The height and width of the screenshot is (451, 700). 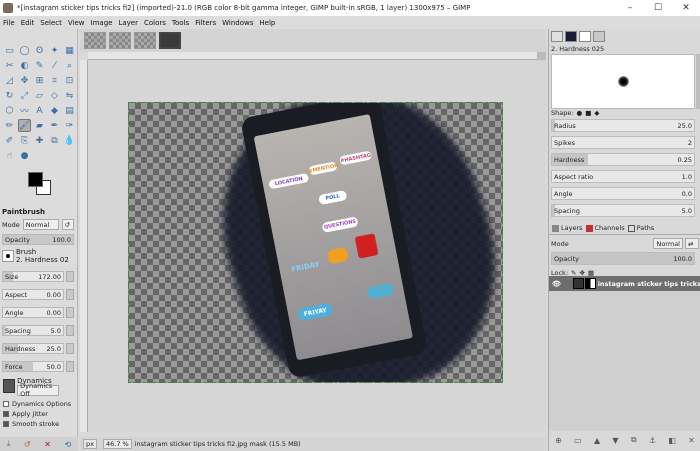 I want to click on zoom-icon: ⌕, so click(x=69, y=65).